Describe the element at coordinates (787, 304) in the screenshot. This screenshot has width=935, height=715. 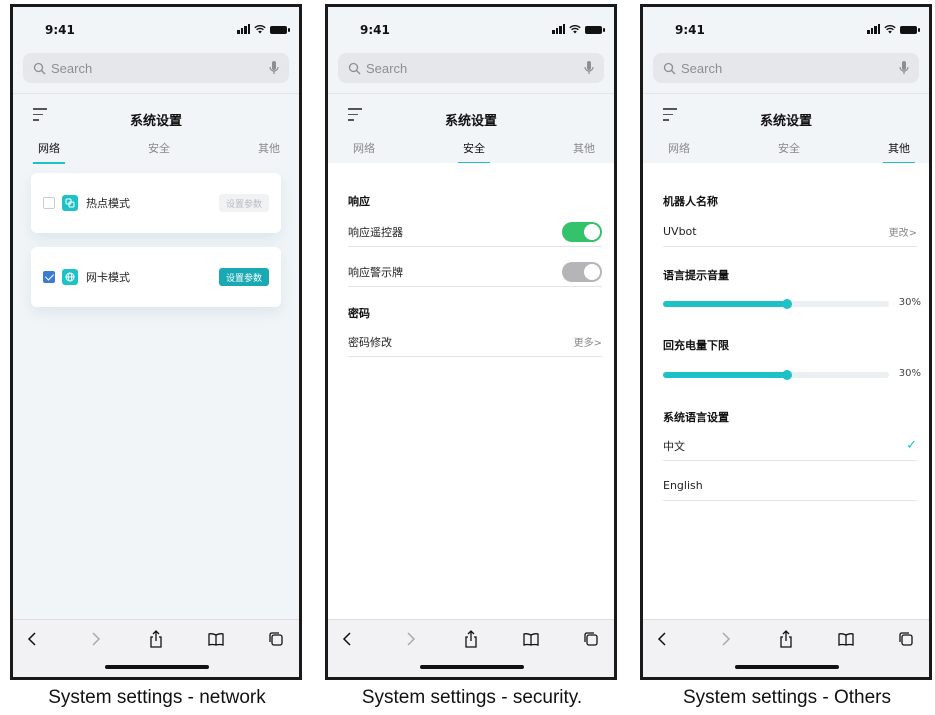
I see `voice-volume-thumb` at that location.